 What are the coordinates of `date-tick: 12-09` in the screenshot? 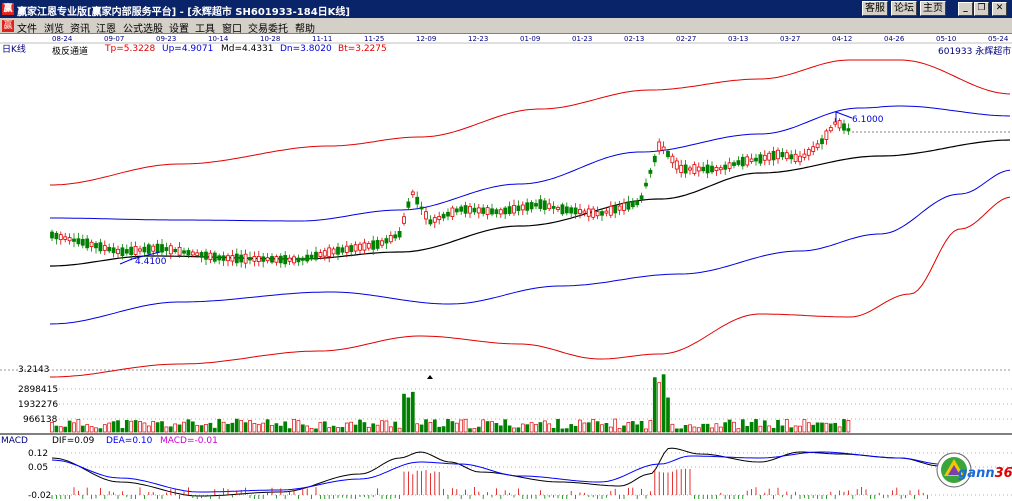 It's located at (426, 39).